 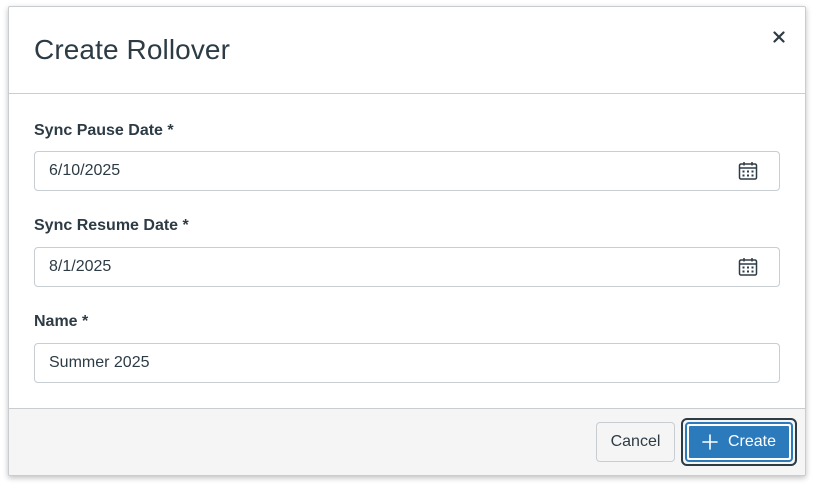 I want to click on create-button: Create, so click(x=739, y=442).